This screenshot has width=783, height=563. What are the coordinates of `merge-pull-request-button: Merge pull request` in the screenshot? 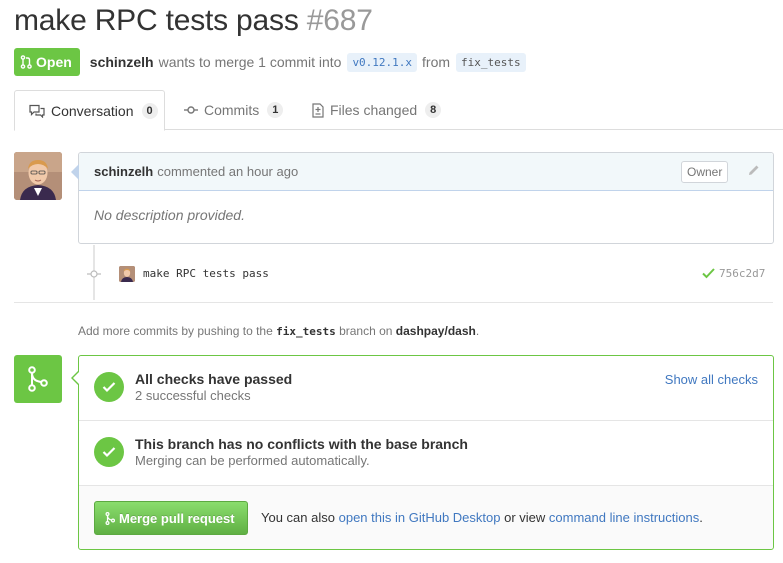 It's located at (171, 518).